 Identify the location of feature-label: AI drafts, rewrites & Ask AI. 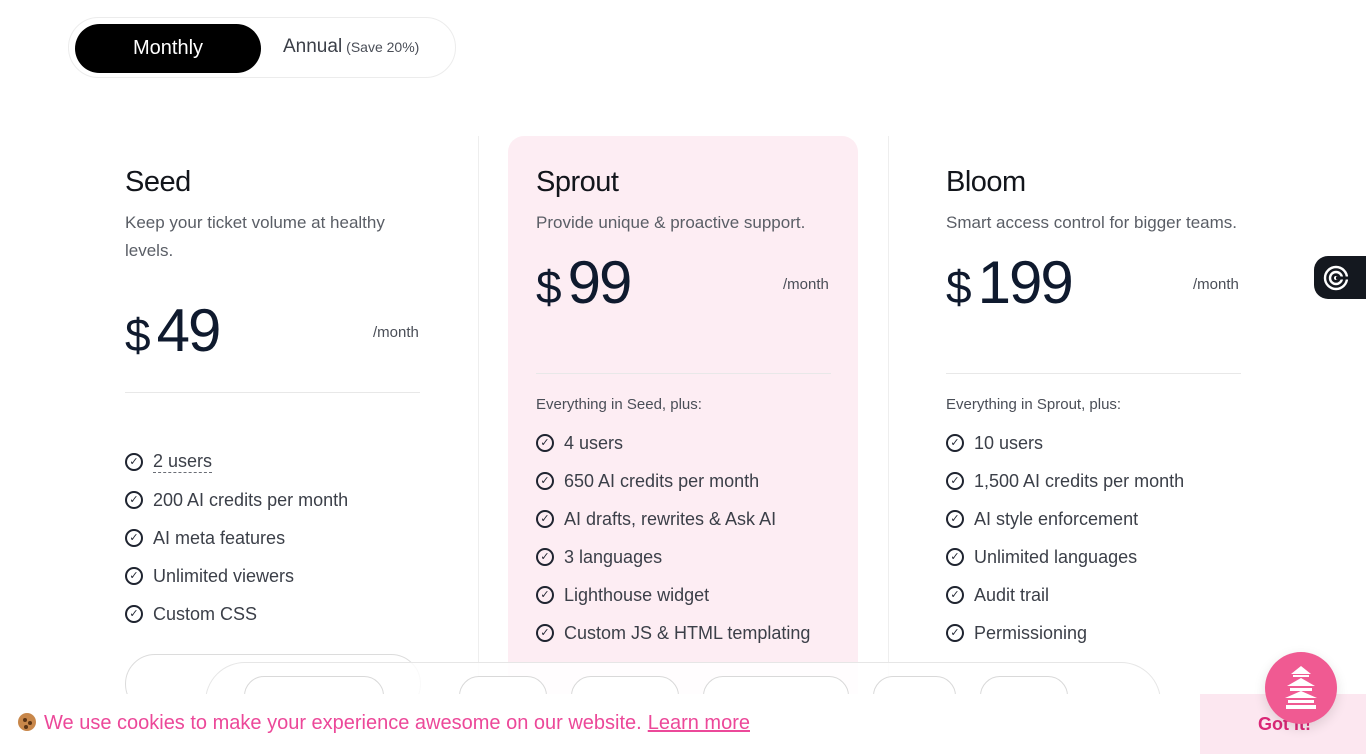
(670, 518).